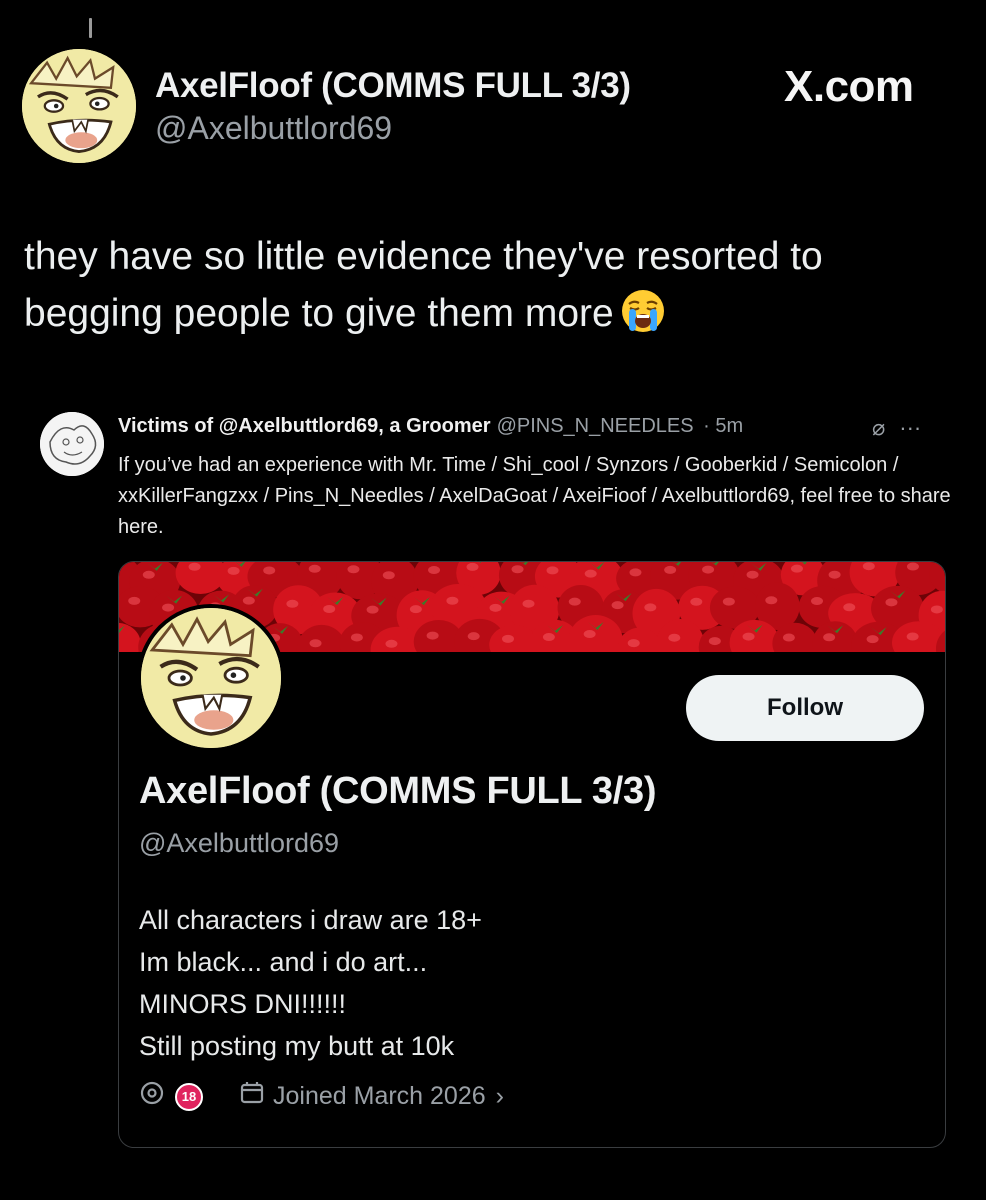  Describe the element at coordinates (805, 708) in the screenshot. I see `follow-button: Follow` at that location.